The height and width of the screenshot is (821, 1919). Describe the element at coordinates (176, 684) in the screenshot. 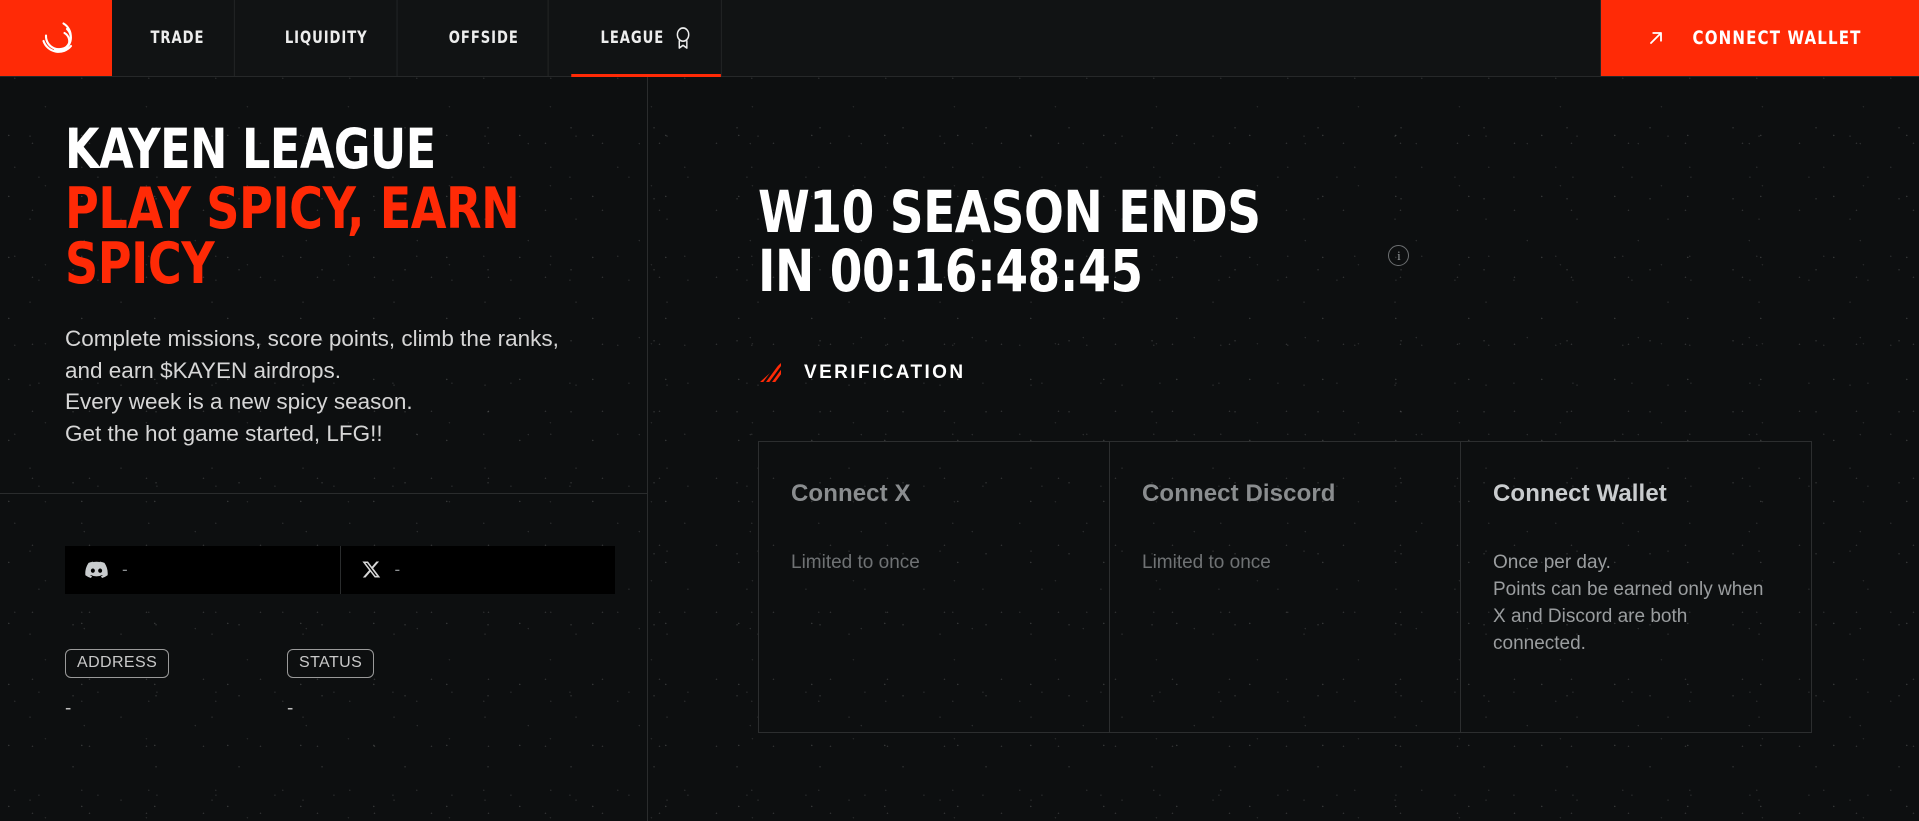

I see `address-column: ADDRESS -` at that location.